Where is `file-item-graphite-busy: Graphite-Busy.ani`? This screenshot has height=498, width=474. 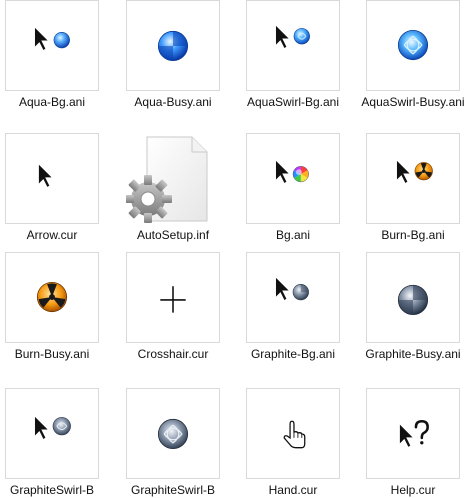 file-item-graphite-busy: Graphite-Busy.ani is located at coordinates (417, 319).